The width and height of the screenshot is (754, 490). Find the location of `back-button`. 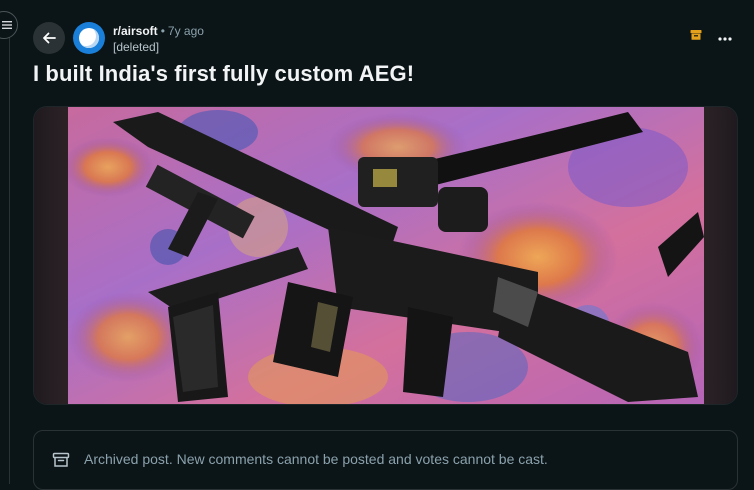

back-button is located at coordinates (49, 38).